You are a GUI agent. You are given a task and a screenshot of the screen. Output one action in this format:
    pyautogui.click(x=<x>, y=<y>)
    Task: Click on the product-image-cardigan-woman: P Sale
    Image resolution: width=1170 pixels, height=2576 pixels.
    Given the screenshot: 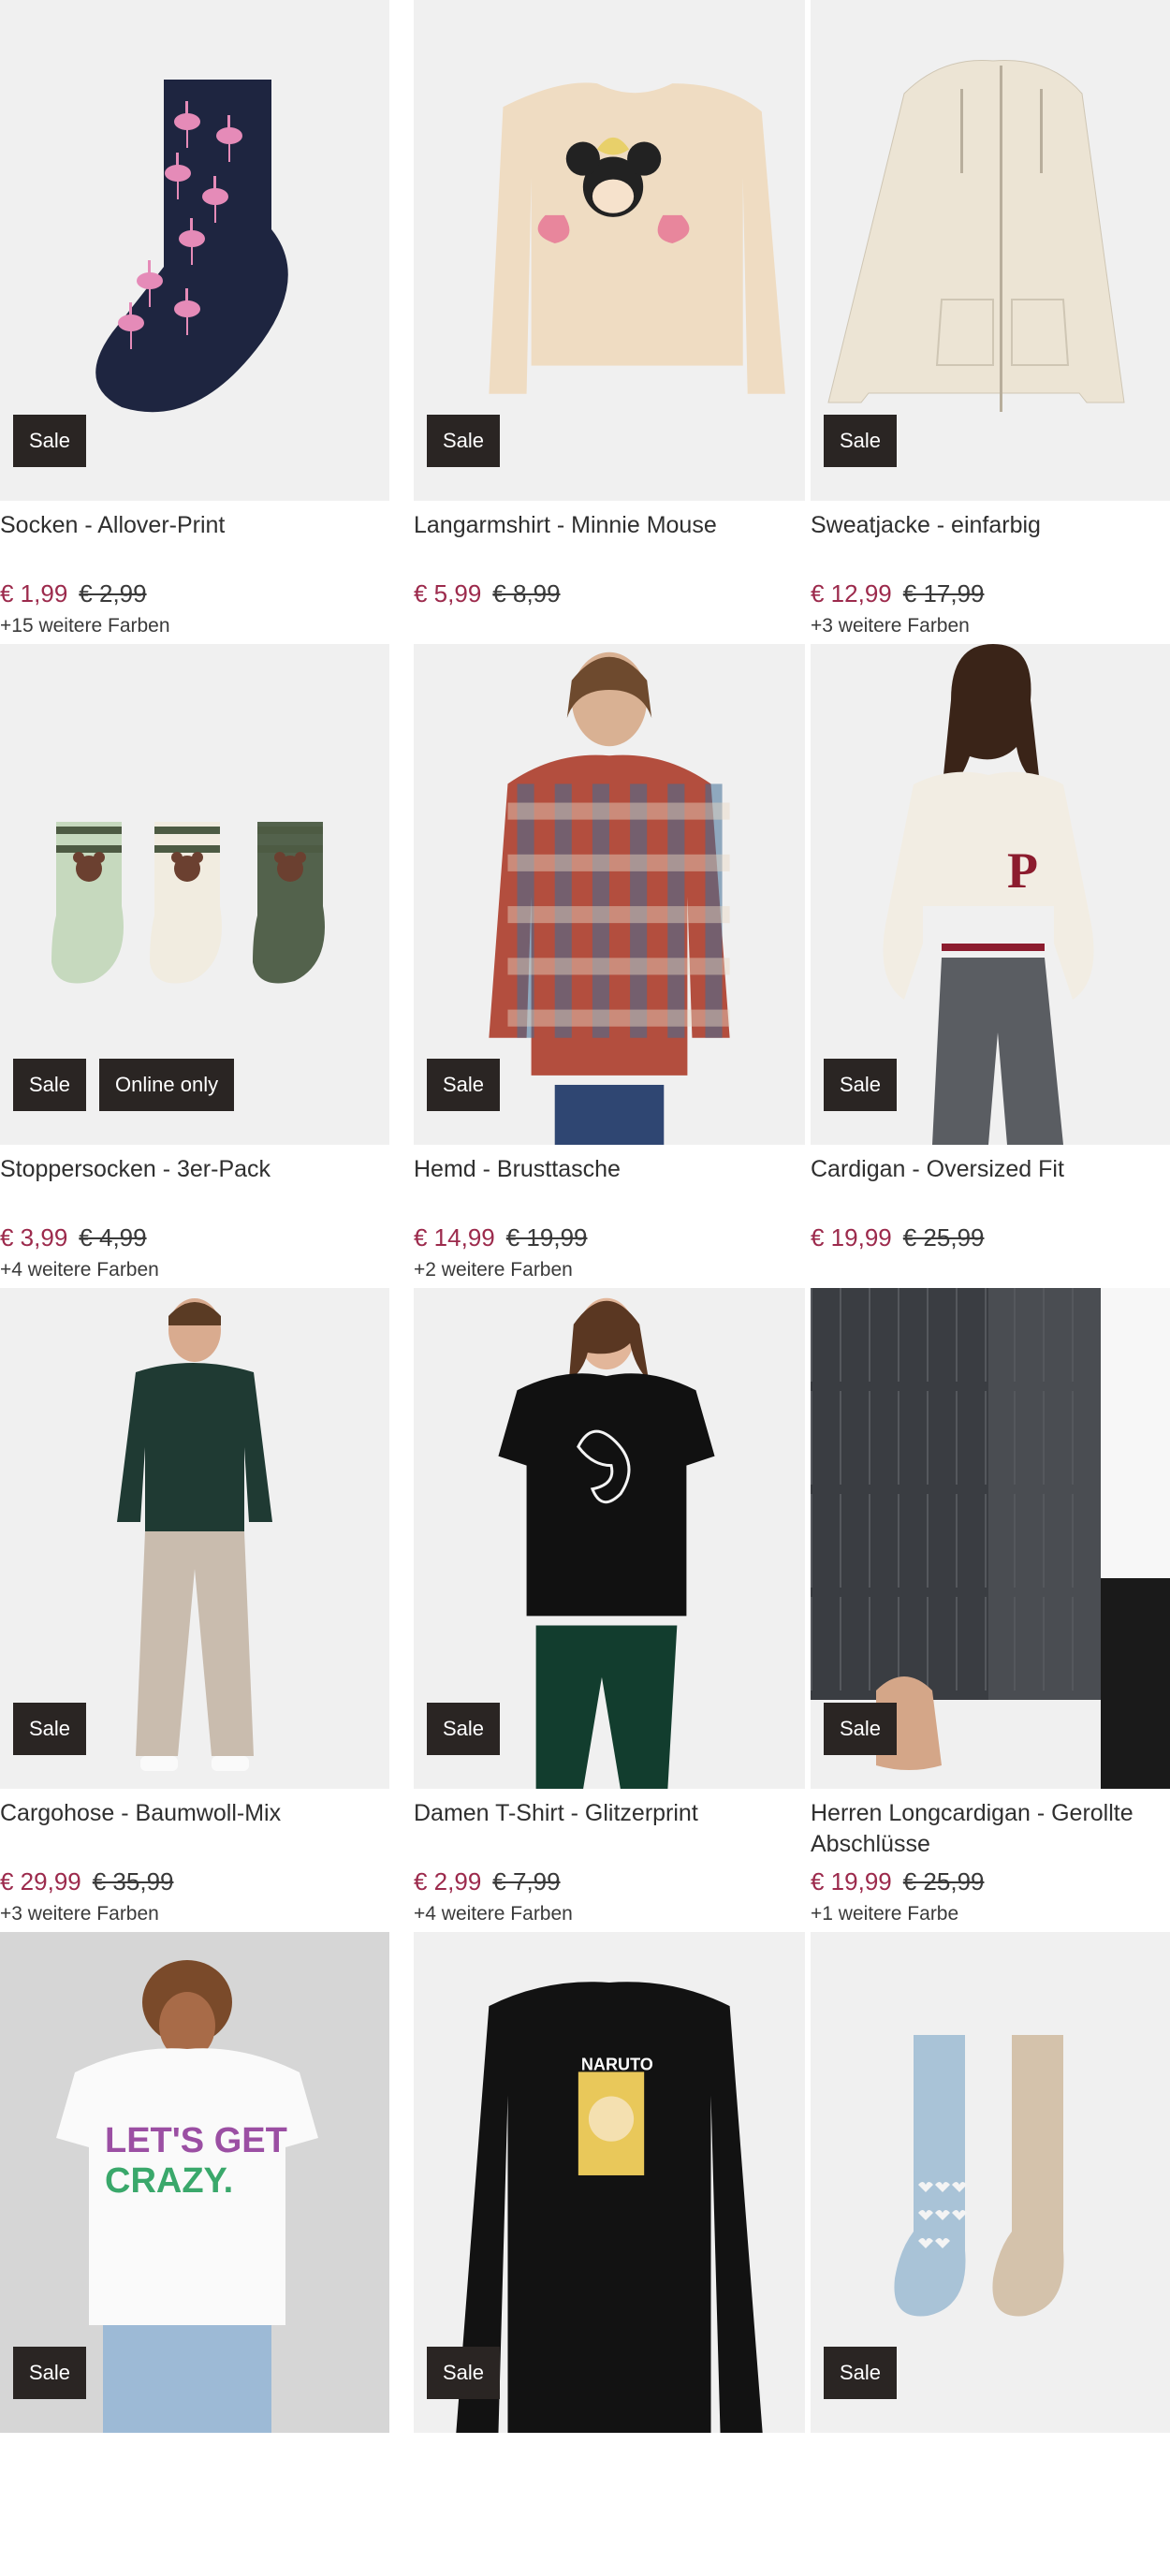 What is the action you would take?
    pyautogui.click(x=990, y=894)
    